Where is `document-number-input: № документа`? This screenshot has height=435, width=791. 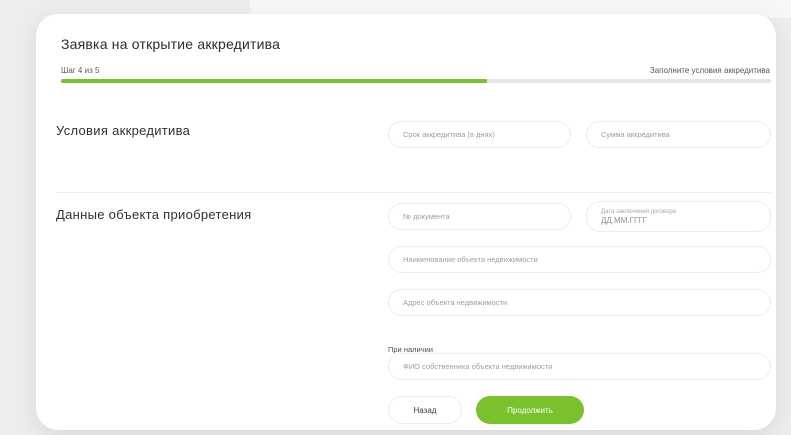
document-number-input: № документа is located at coordinates (479, 216).